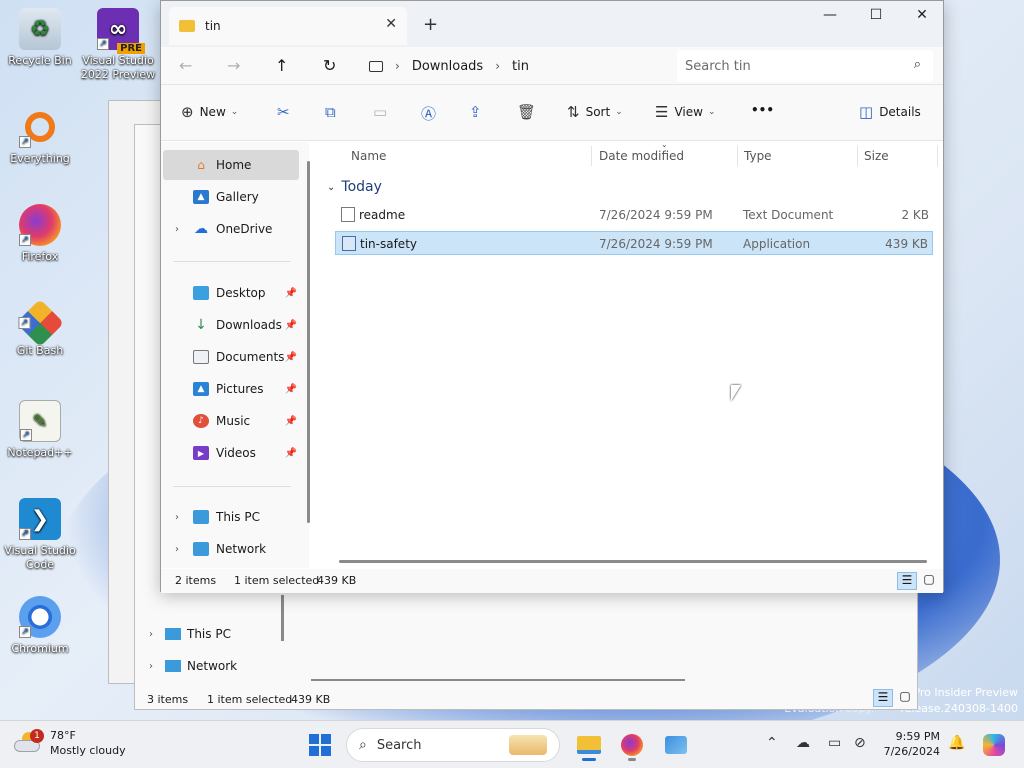 Image resolution: width=1024 pixels, height=768 pixels. I want to click on status-item-count: 2 items, so click(196, 580).